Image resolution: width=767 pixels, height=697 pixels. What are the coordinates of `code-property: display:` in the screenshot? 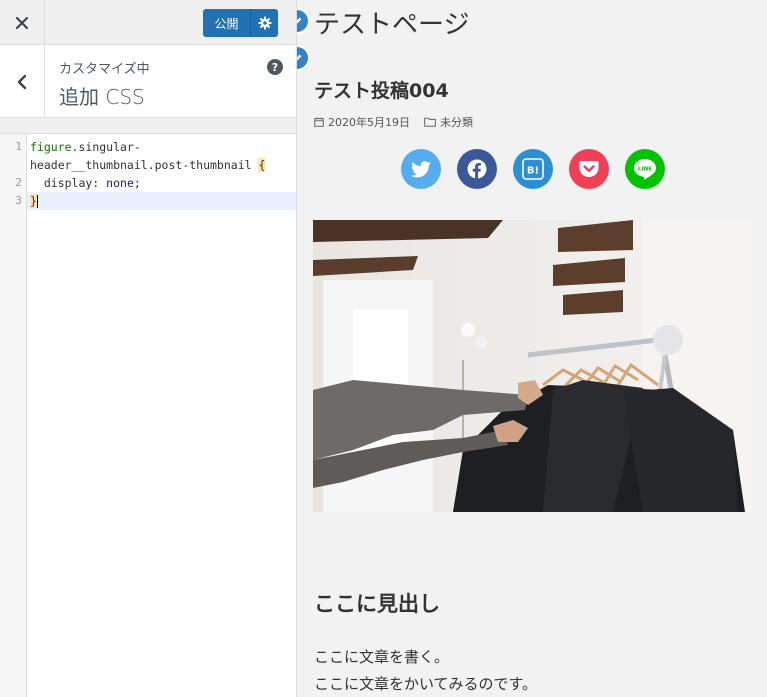 It's located at (68, 183).